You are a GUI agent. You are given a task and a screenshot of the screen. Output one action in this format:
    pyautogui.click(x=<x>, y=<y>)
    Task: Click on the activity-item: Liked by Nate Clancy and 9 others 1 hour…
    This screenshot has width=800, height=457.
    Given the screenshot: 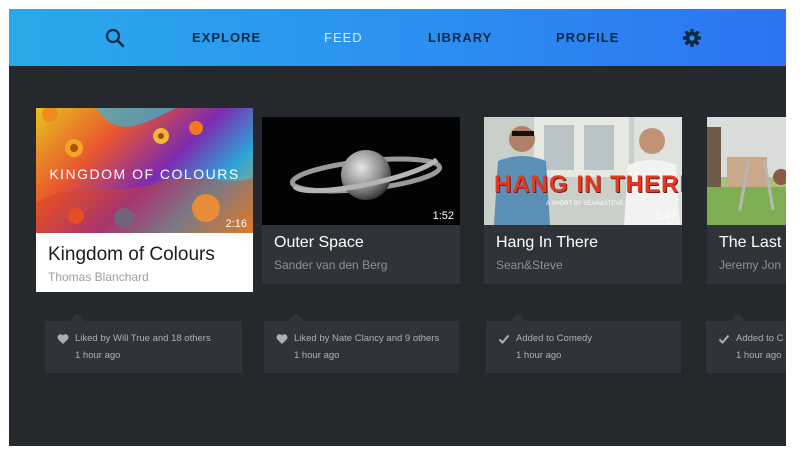 What is the action you would take?
    pyautogui.click(x=361, y=343)
    